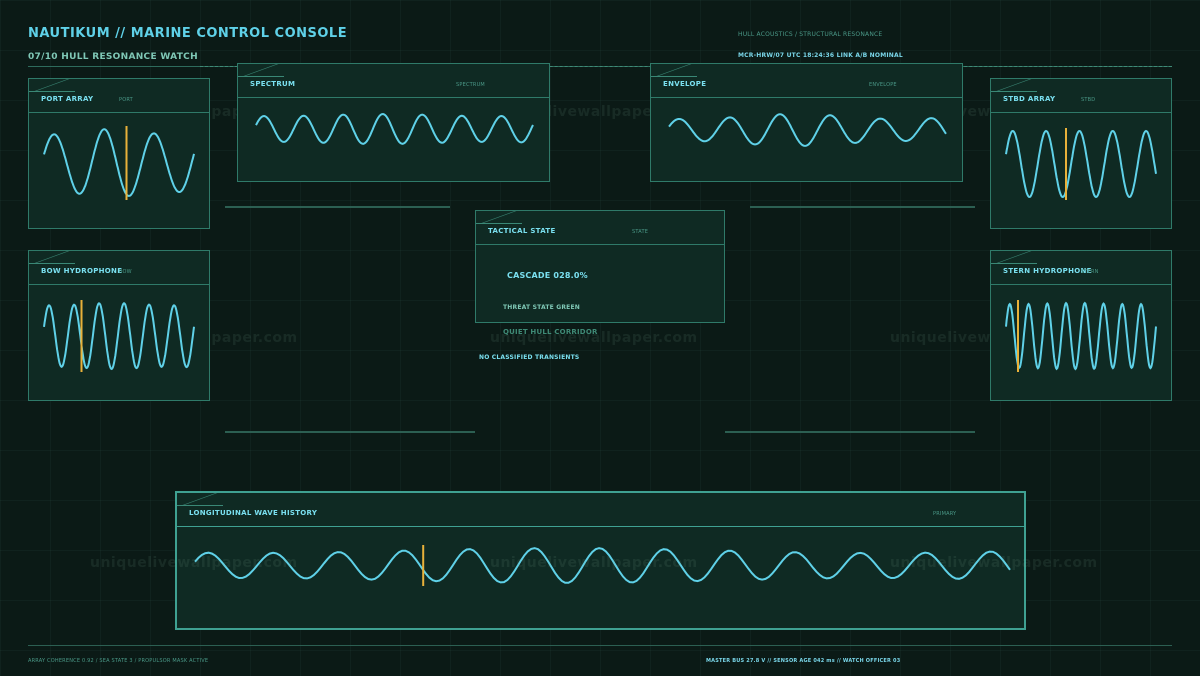 This screenshot has height=676, width=1200. What do you see at coordinates (522, 231) in the screenshot?
I see `panel-title: TACTICAL STATE` at bounding box center [522, 231].